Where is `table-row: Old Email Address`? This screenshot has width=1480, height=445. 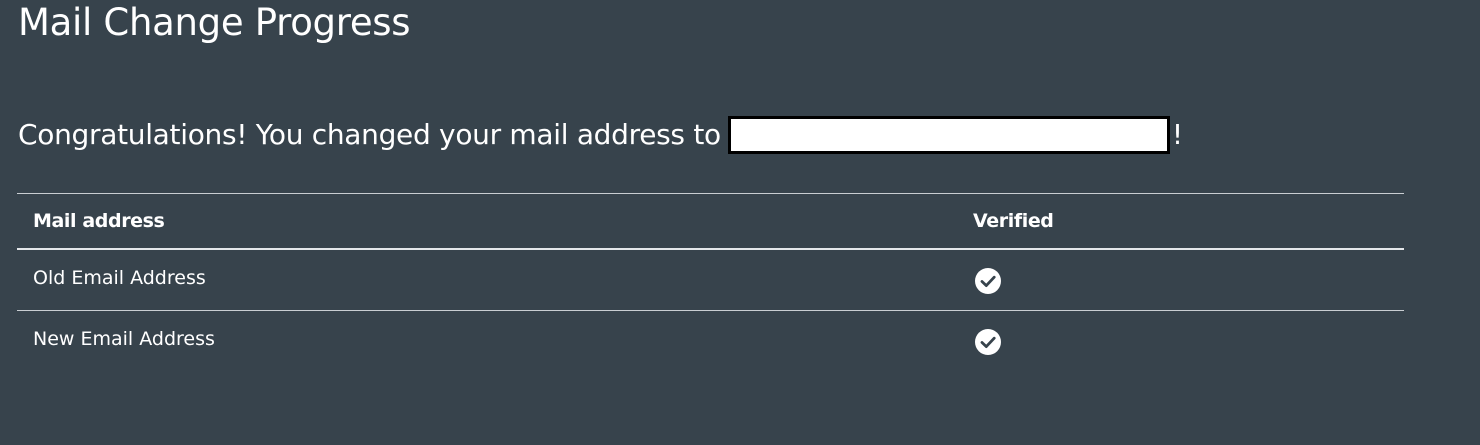
table-row: Old Email Address is located at coordinates (710, 280).